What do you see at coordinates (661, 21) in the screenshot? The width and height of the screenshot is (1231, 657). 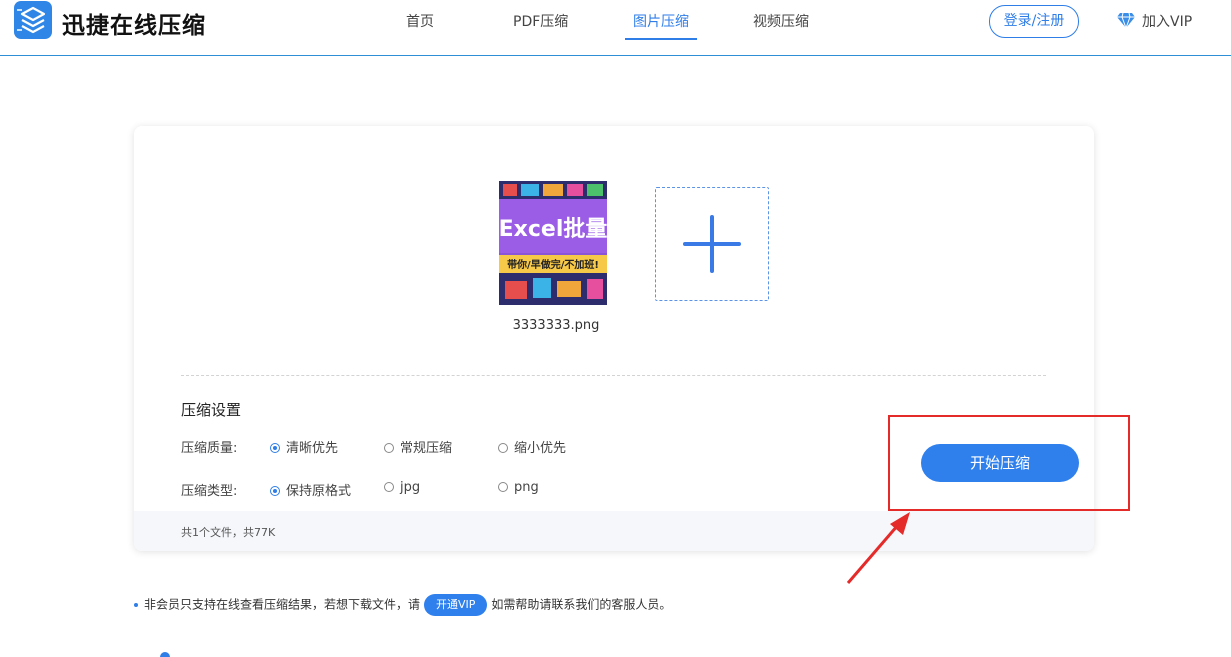 I see `nav-item-image: 图片压缩` at bounding box center [661, 21].